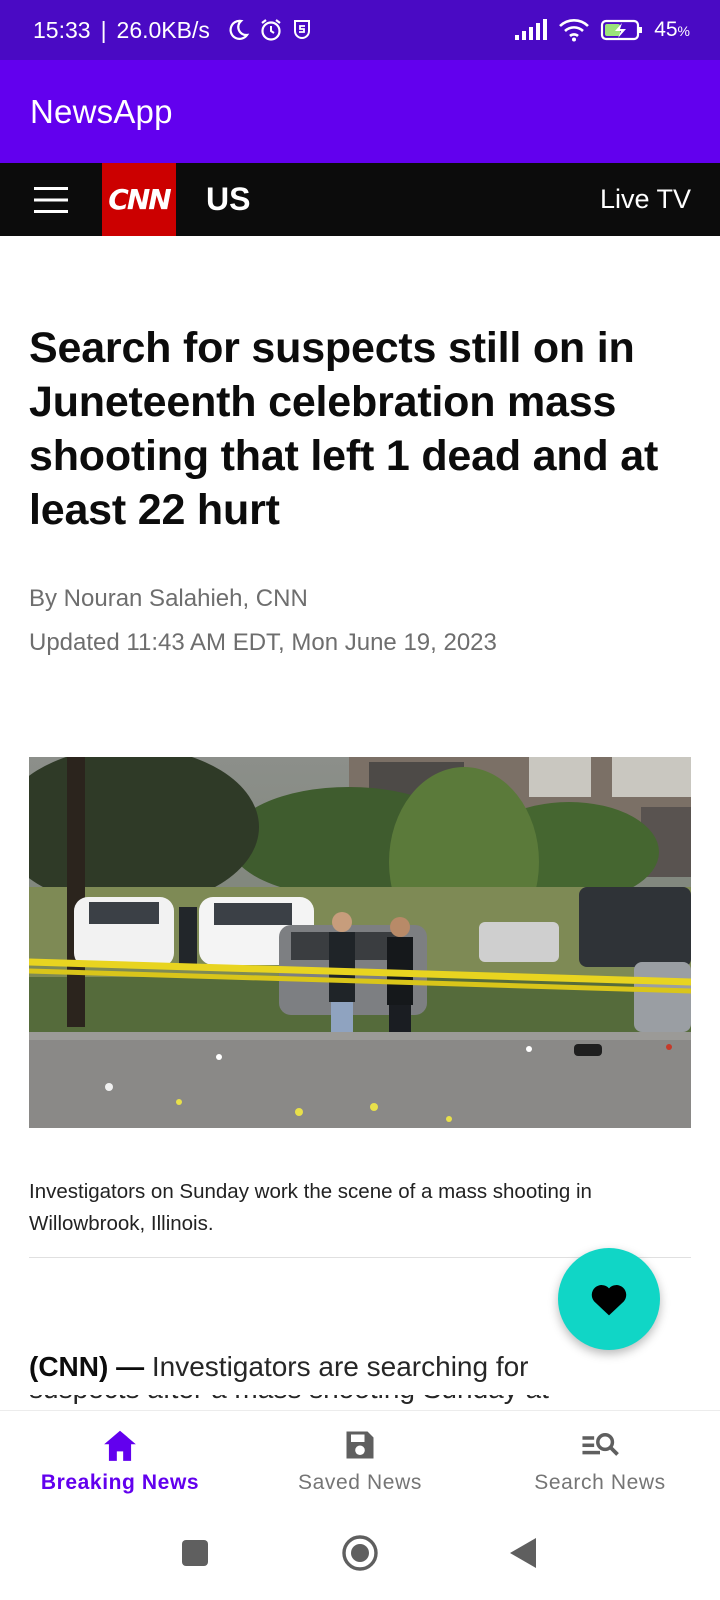 Image resolution: width=720 pixels, height=1600 pixels. I want to click on home-icon, so click(120, 1445).